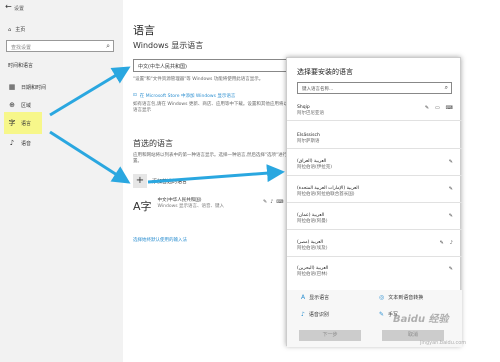 This screenshot has width=500, height=362. What do you see at coordinates (19, 9) in the screenshot?
I see `window-title: 设置` at bounding box center [19, 9].